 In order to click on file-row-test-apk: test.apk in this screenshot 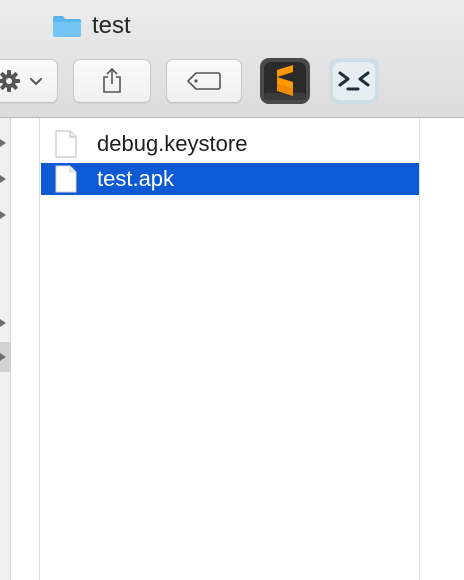, I will do `click(230, 179)`.